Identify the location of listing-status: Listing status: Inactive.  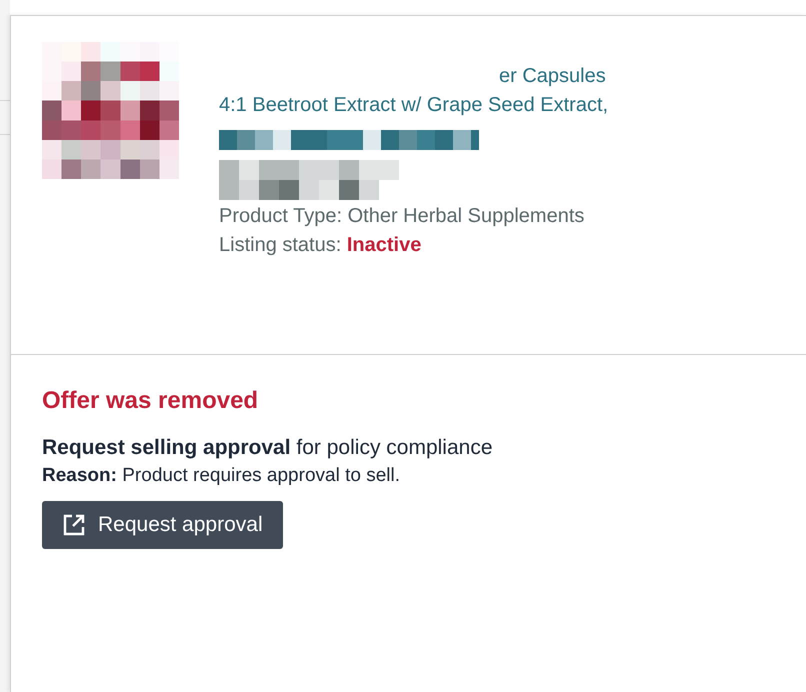
(320, 245).